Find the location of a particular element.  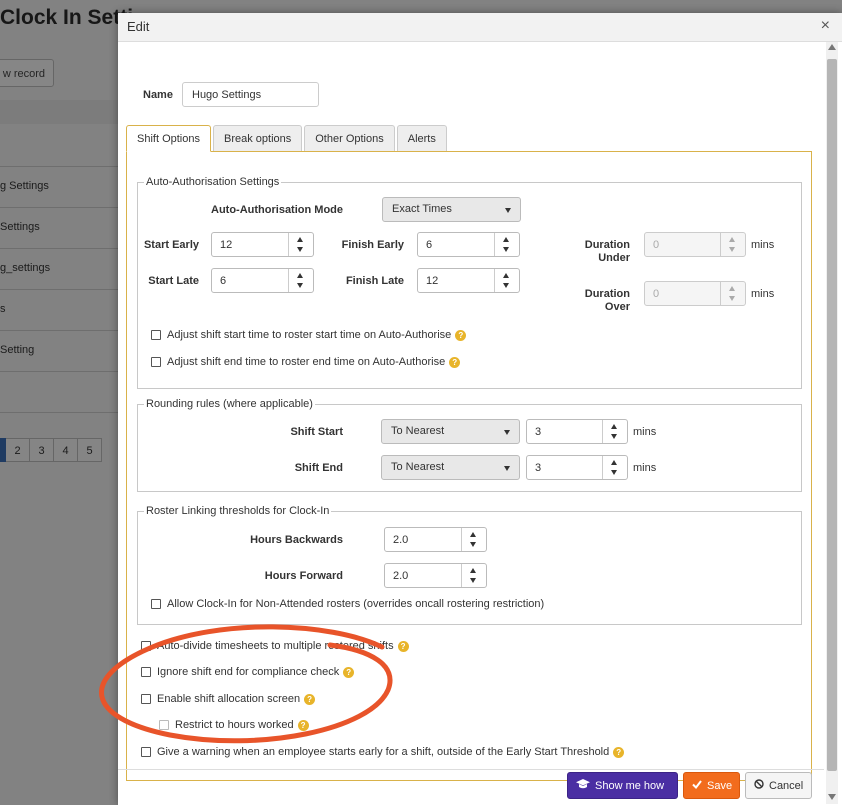

cancel-button: Cancel is located at coordinates (778, 785).